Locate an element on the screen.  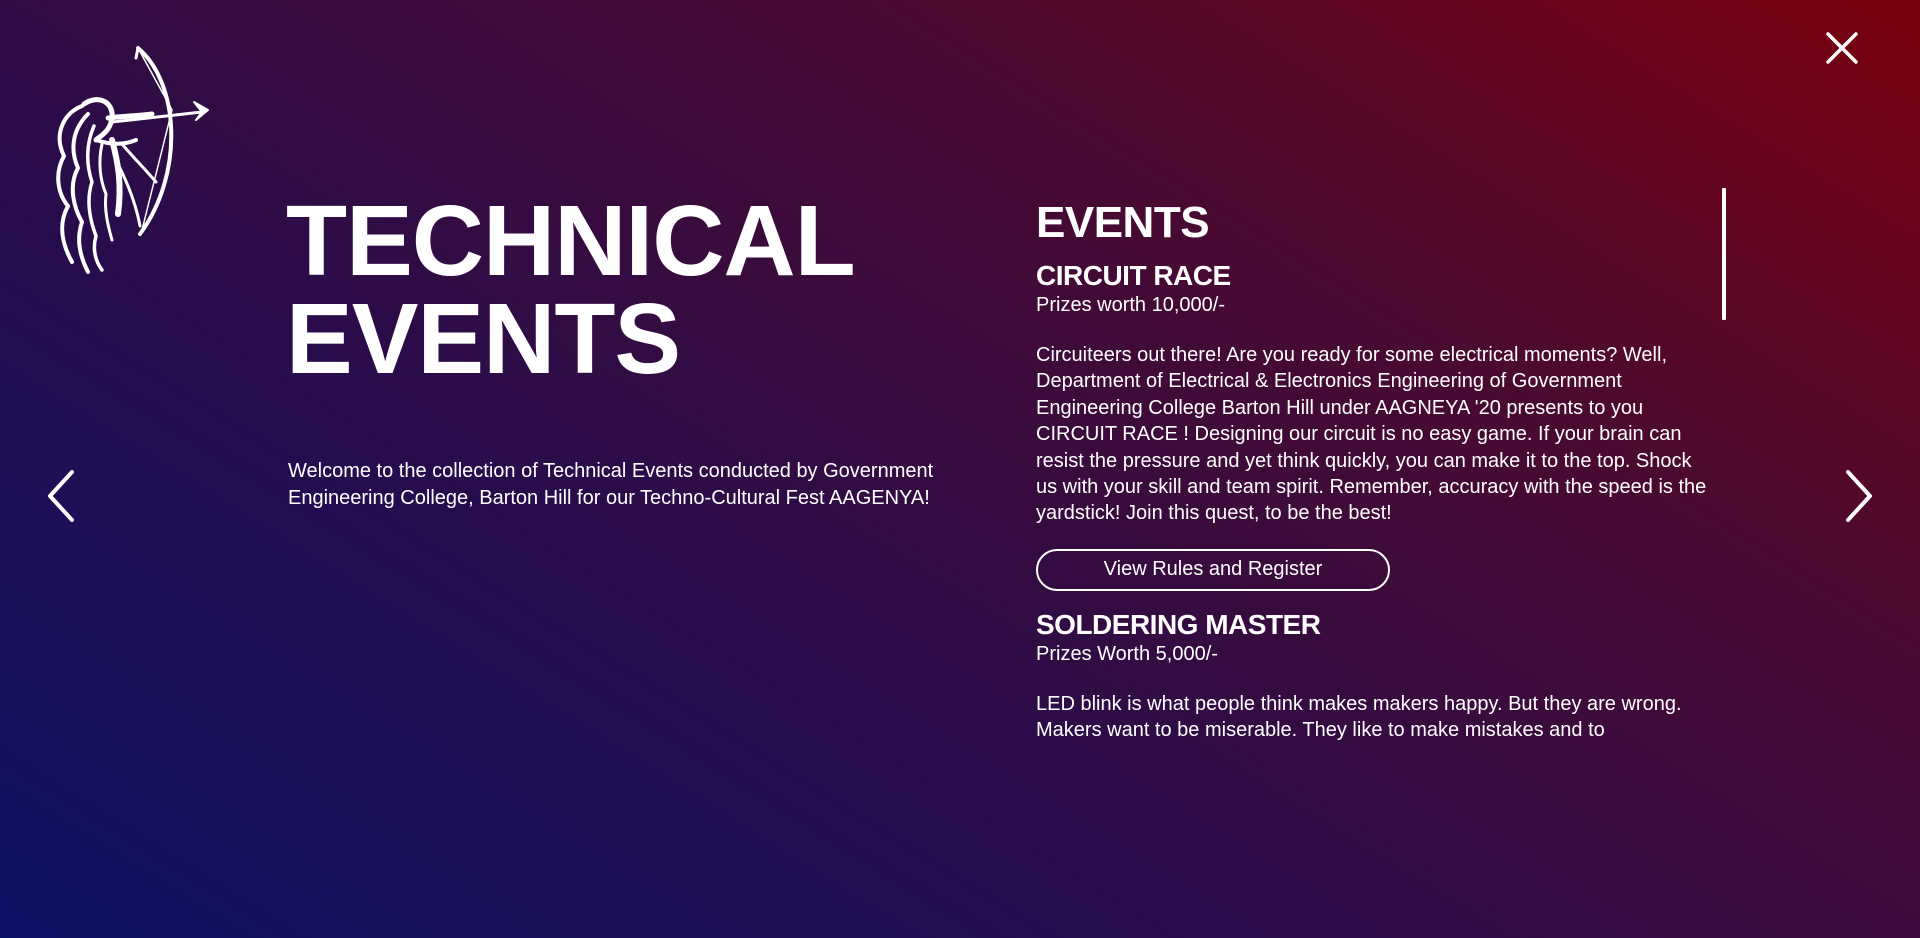
scrollbar is located at coordinates (1724, 254).